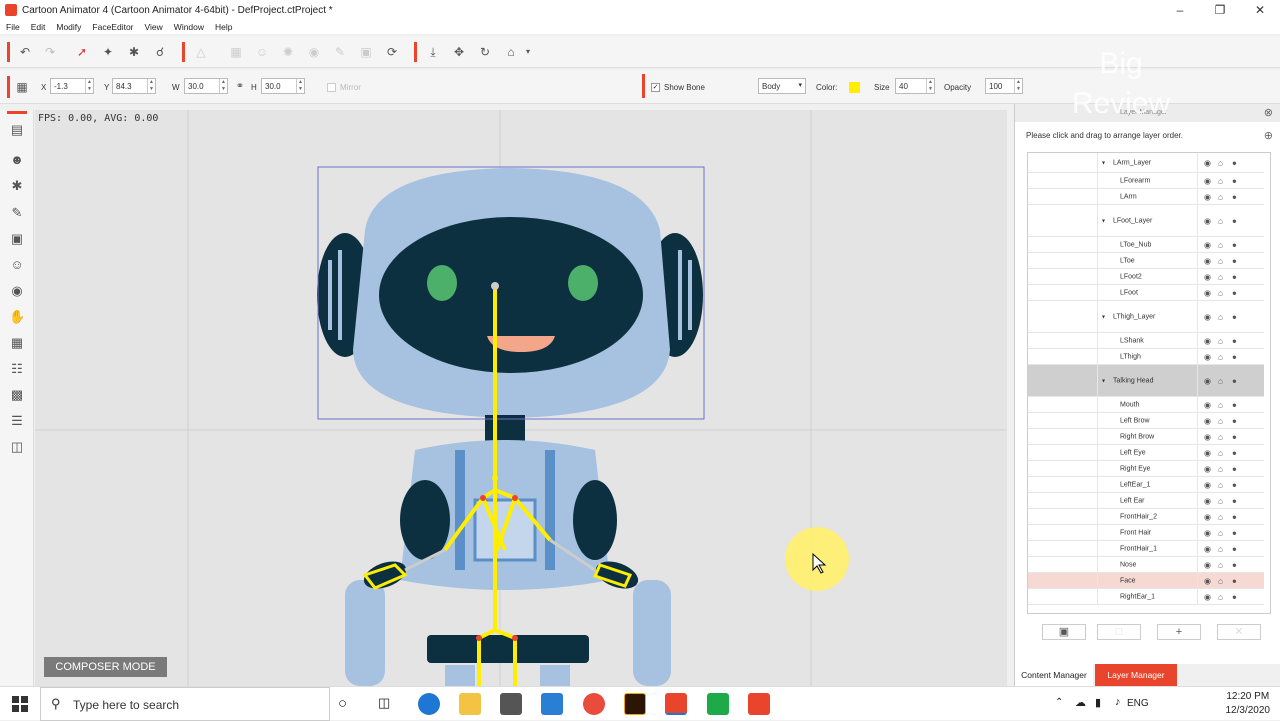  What do you see at coordinates (1146, 221) in the screenshot?
I see `layer-row: LFoot_Layer ▾ ◉ ⌂ ●` at bounding box center [1146, 221].